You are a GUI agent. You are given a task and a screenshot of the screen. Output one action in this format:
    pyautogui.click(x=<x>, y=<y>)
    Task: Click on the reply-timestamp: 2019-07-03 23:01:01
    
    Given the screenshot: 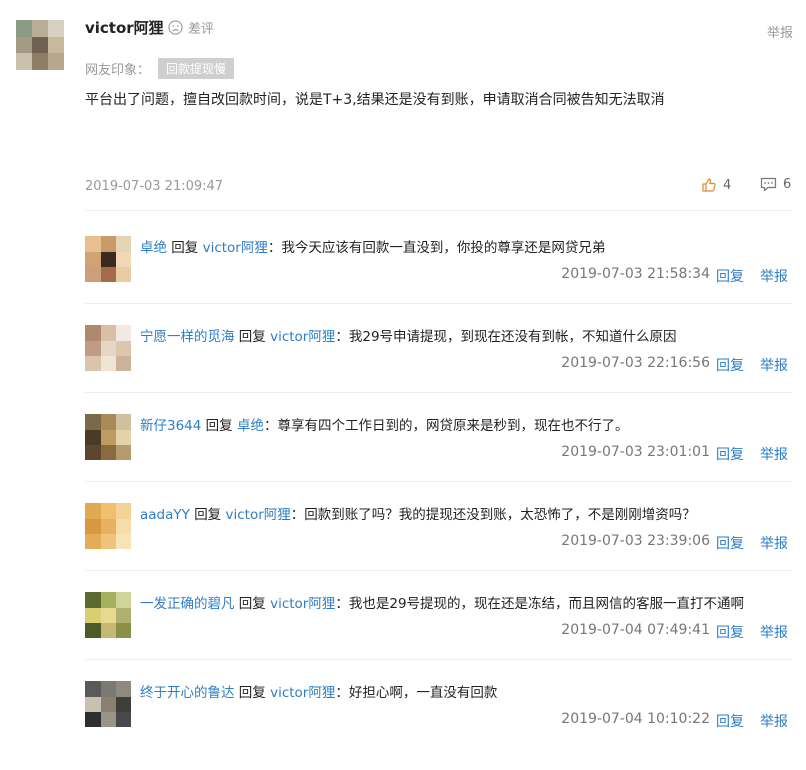 What is the action you would take?
    pyautogui.click(x=635, y=452)
    